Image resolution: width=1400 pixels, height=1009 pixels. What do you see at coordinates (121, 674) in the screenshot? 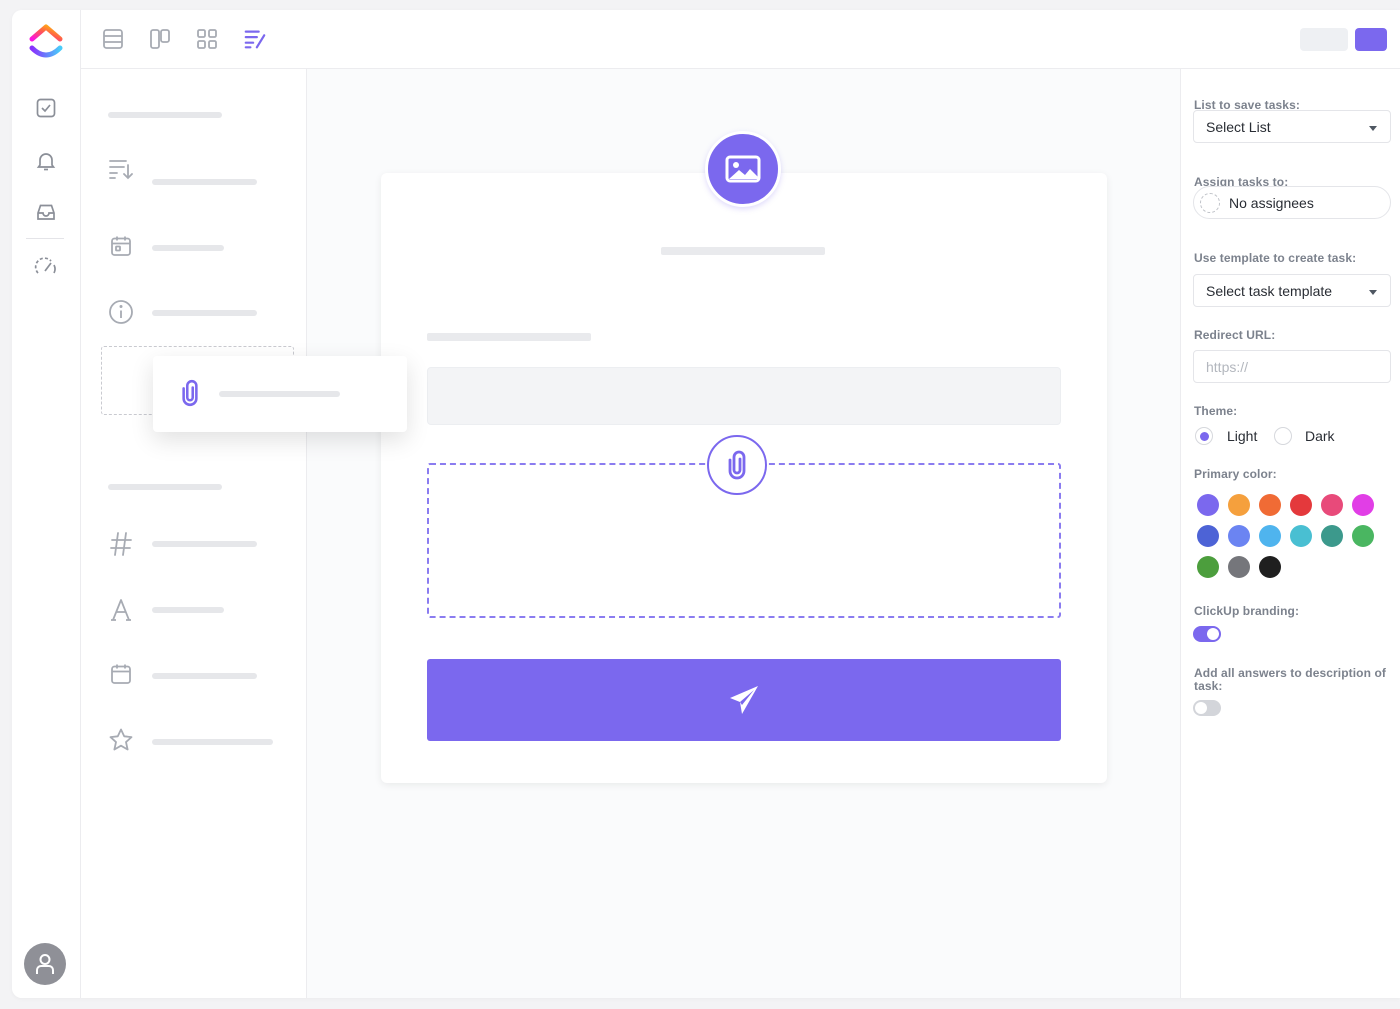
I see `field-calendar-icon` at bounding box center [121, 674].